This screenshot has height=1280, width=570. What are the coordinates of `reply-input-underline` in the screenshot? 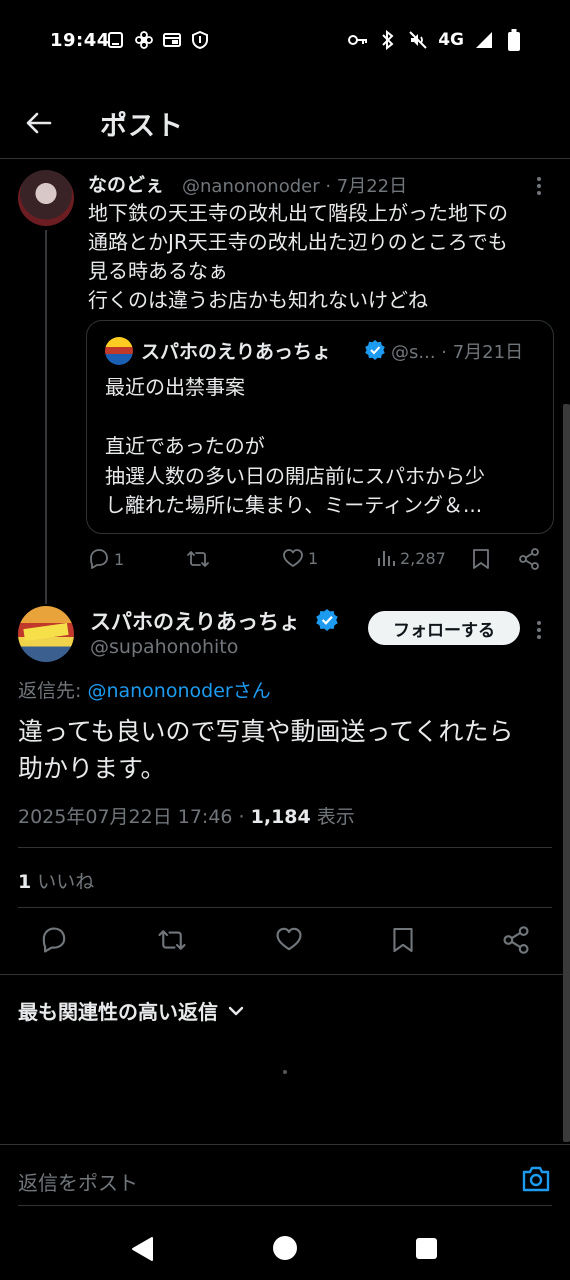 It's located at (285, 1205).